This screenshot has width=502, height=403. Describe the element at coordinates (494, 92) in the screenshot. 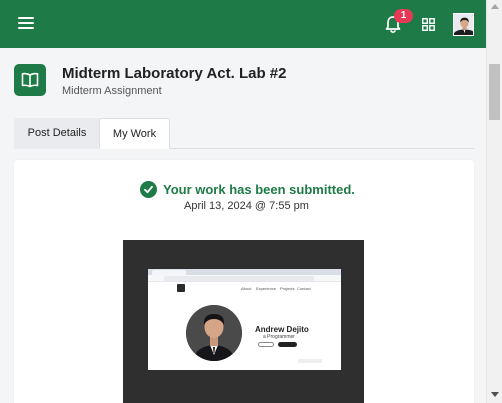

I see `scroll-thumb` at that location.